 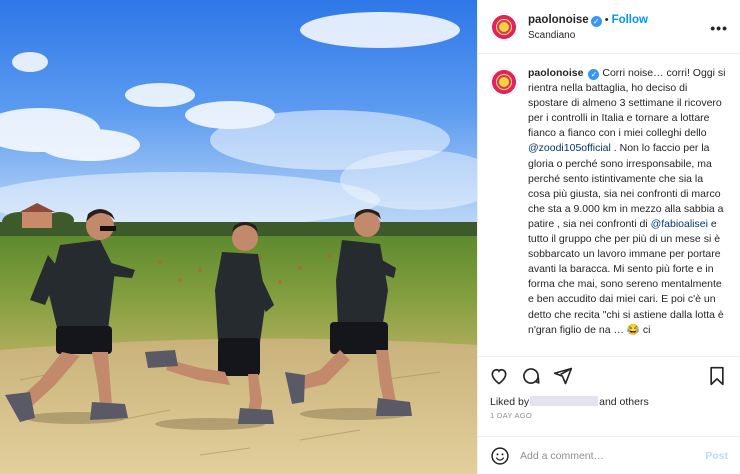 I want to click on likes-others-link: and others, so click(x=624, y=402).